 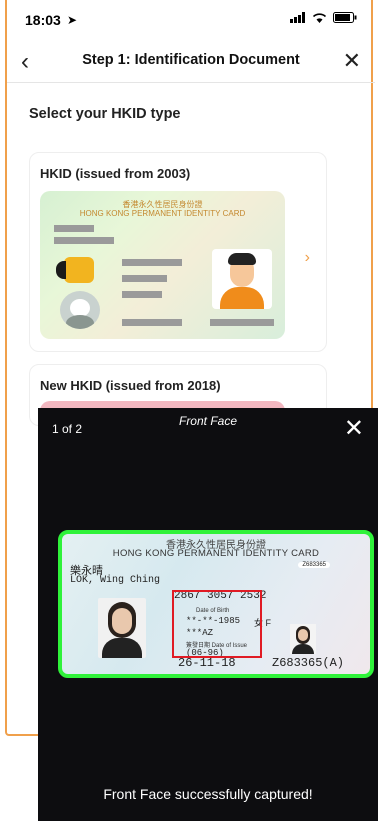 I want to click on battery-icon, so click(x=345, y=17).